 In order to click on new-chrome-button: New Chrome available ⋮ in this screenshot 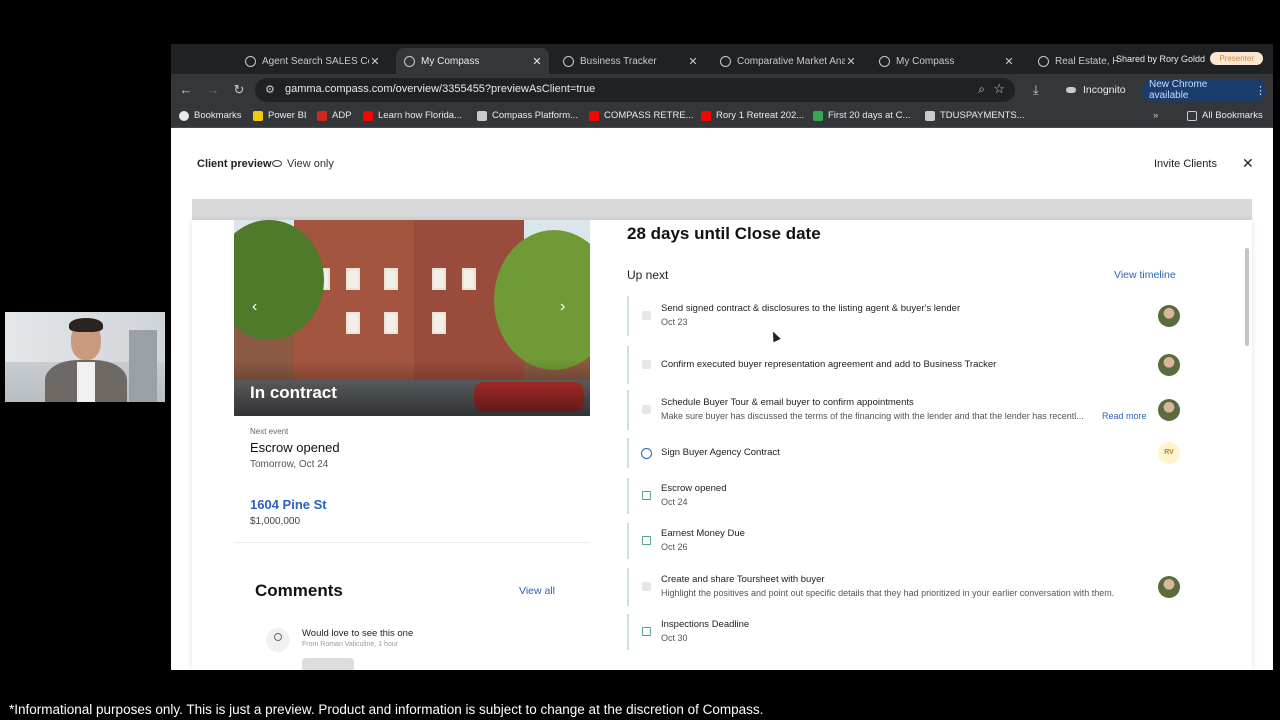, I will do `click(1204, 90)`.